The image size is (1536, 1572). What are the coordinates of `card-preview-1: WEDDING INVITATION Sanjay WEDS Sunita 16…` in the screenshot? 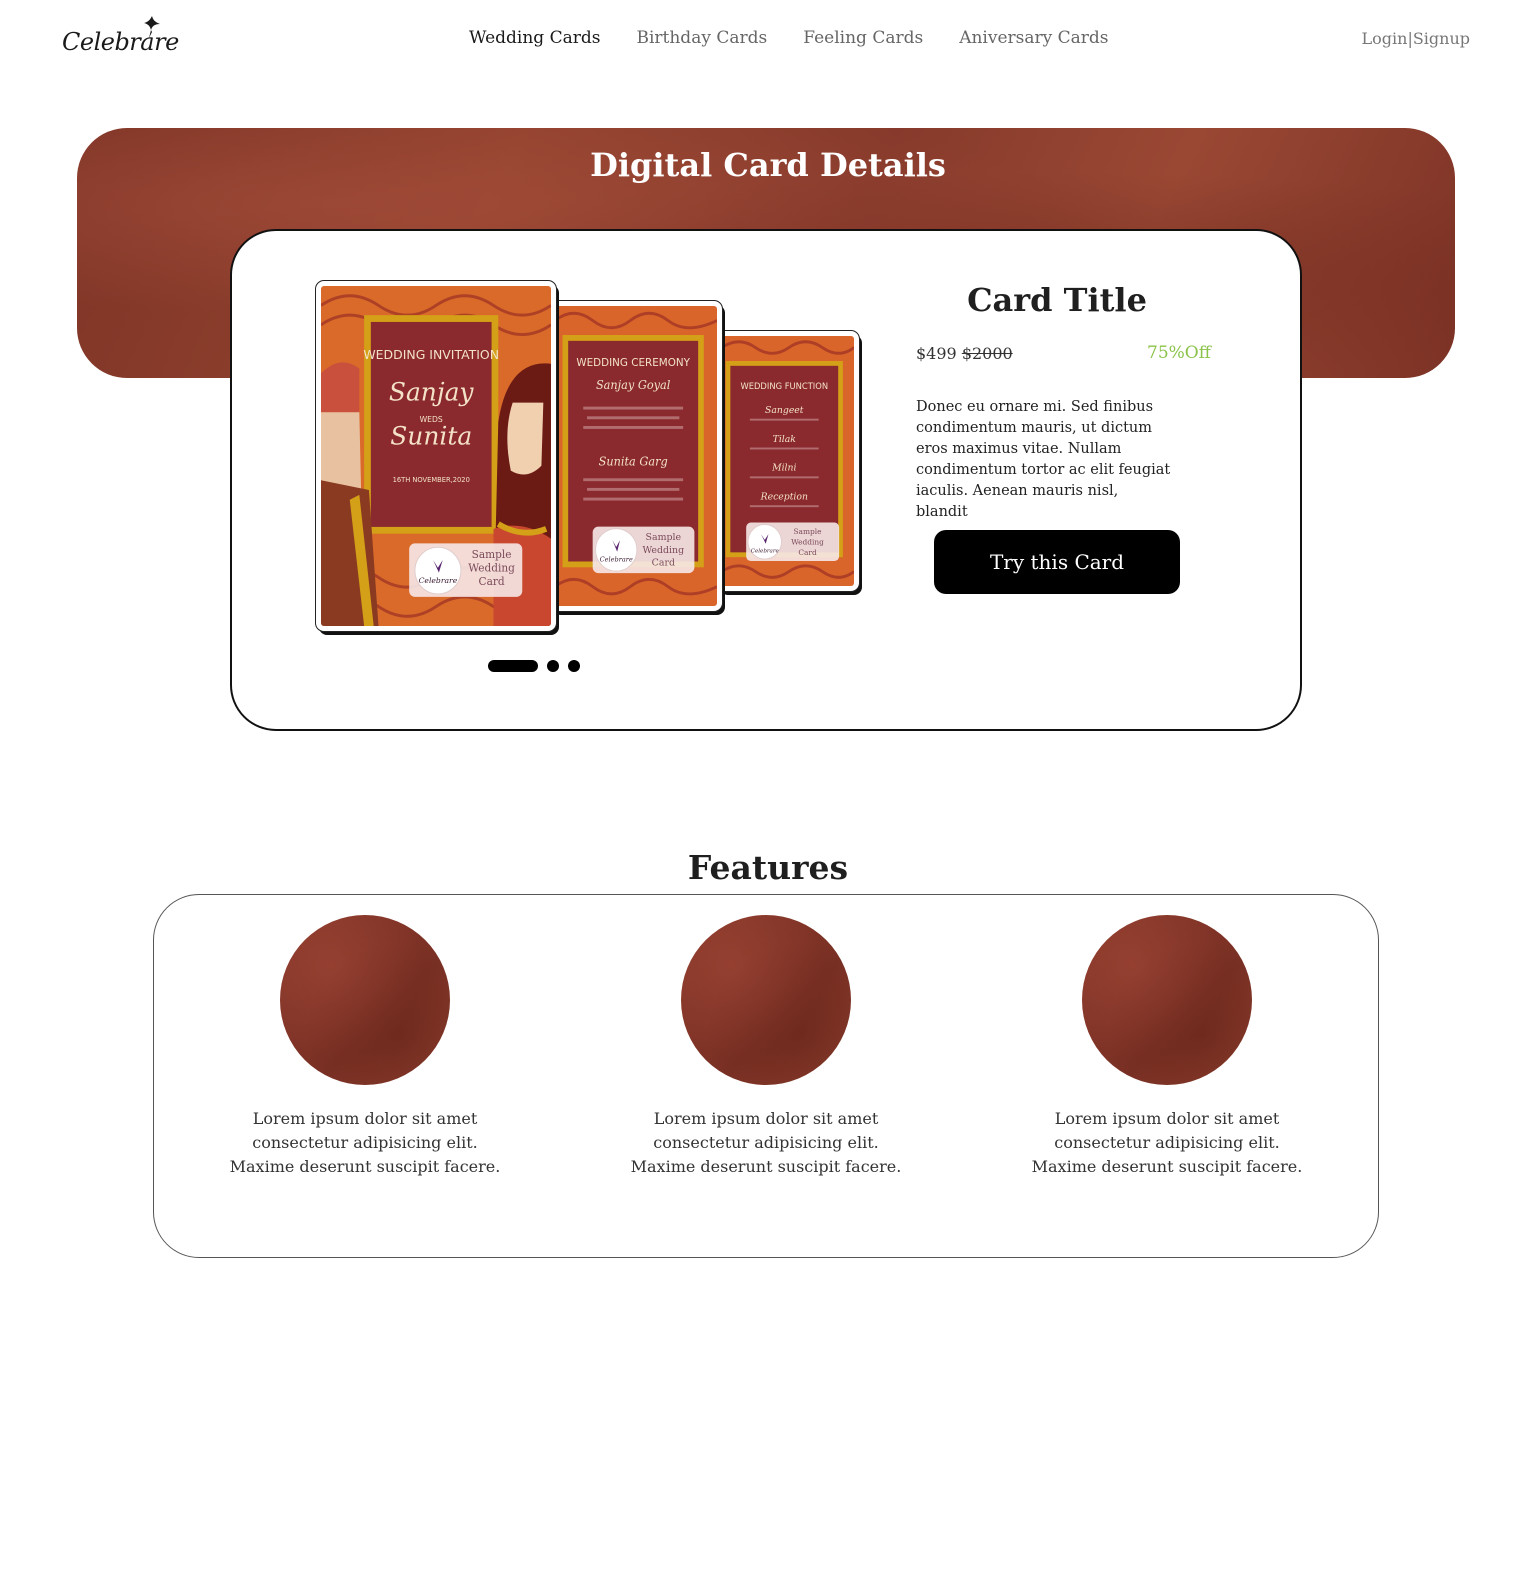 It's located at (436, 456).